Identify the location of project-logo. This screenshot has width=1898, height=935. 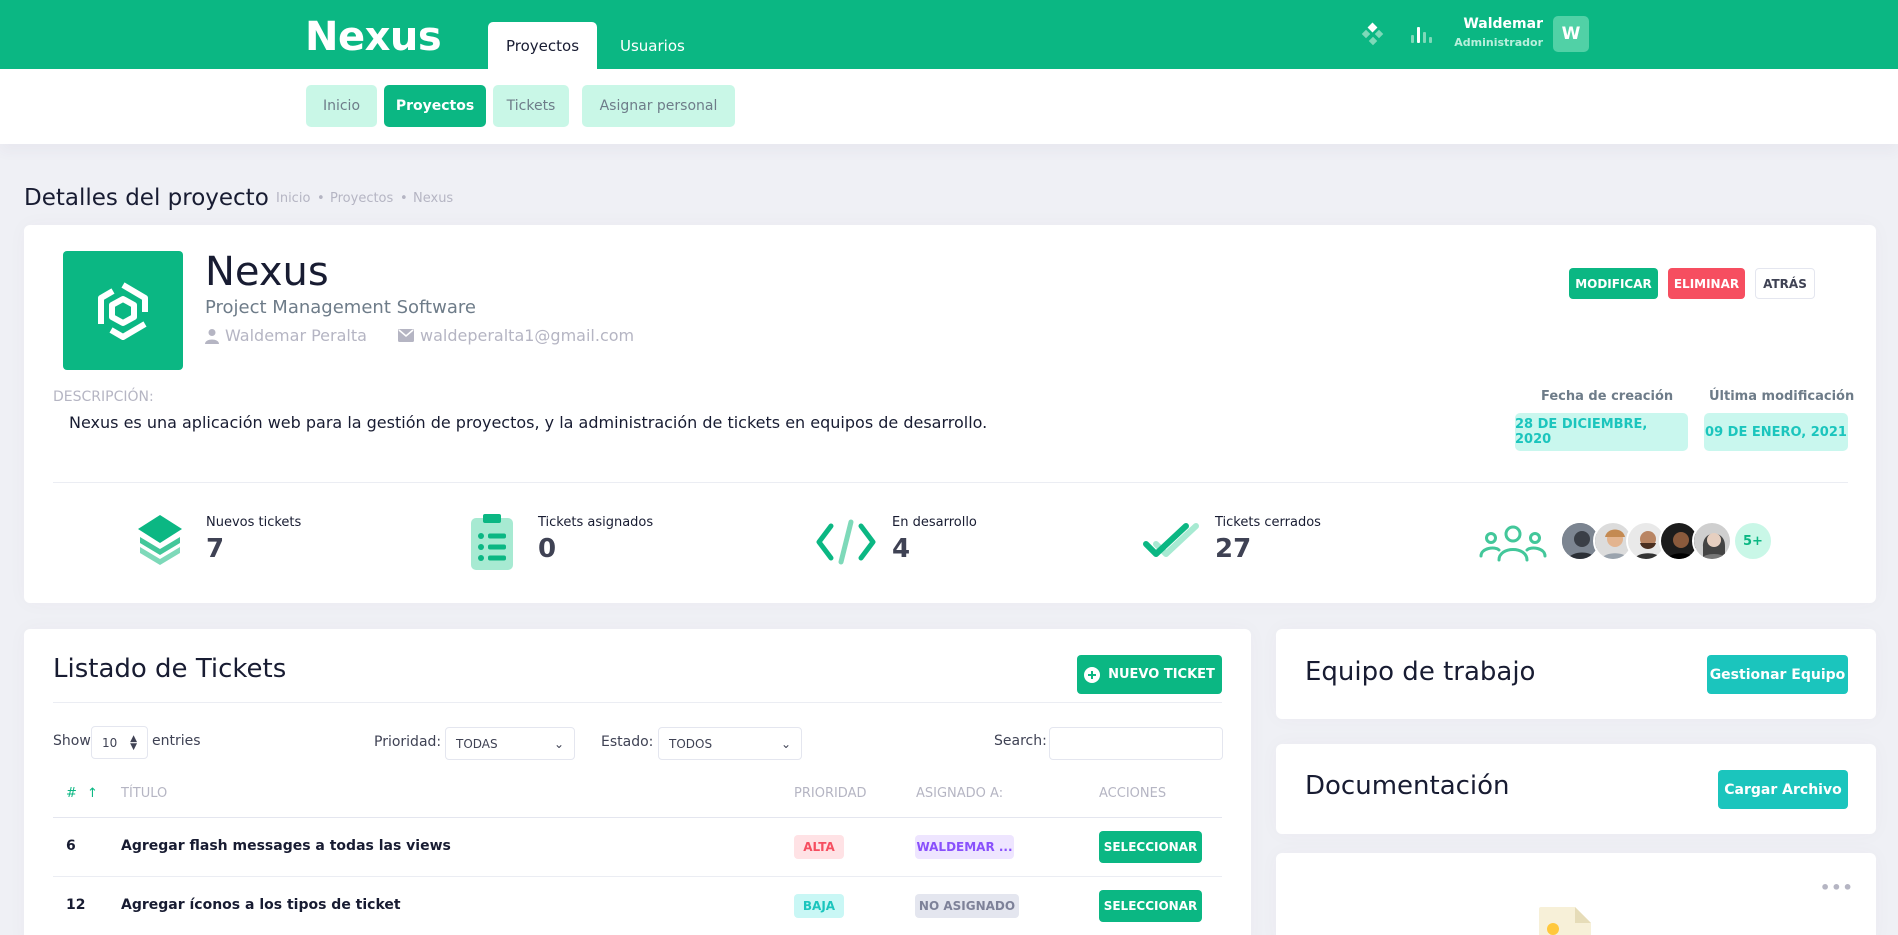
(123, 310).